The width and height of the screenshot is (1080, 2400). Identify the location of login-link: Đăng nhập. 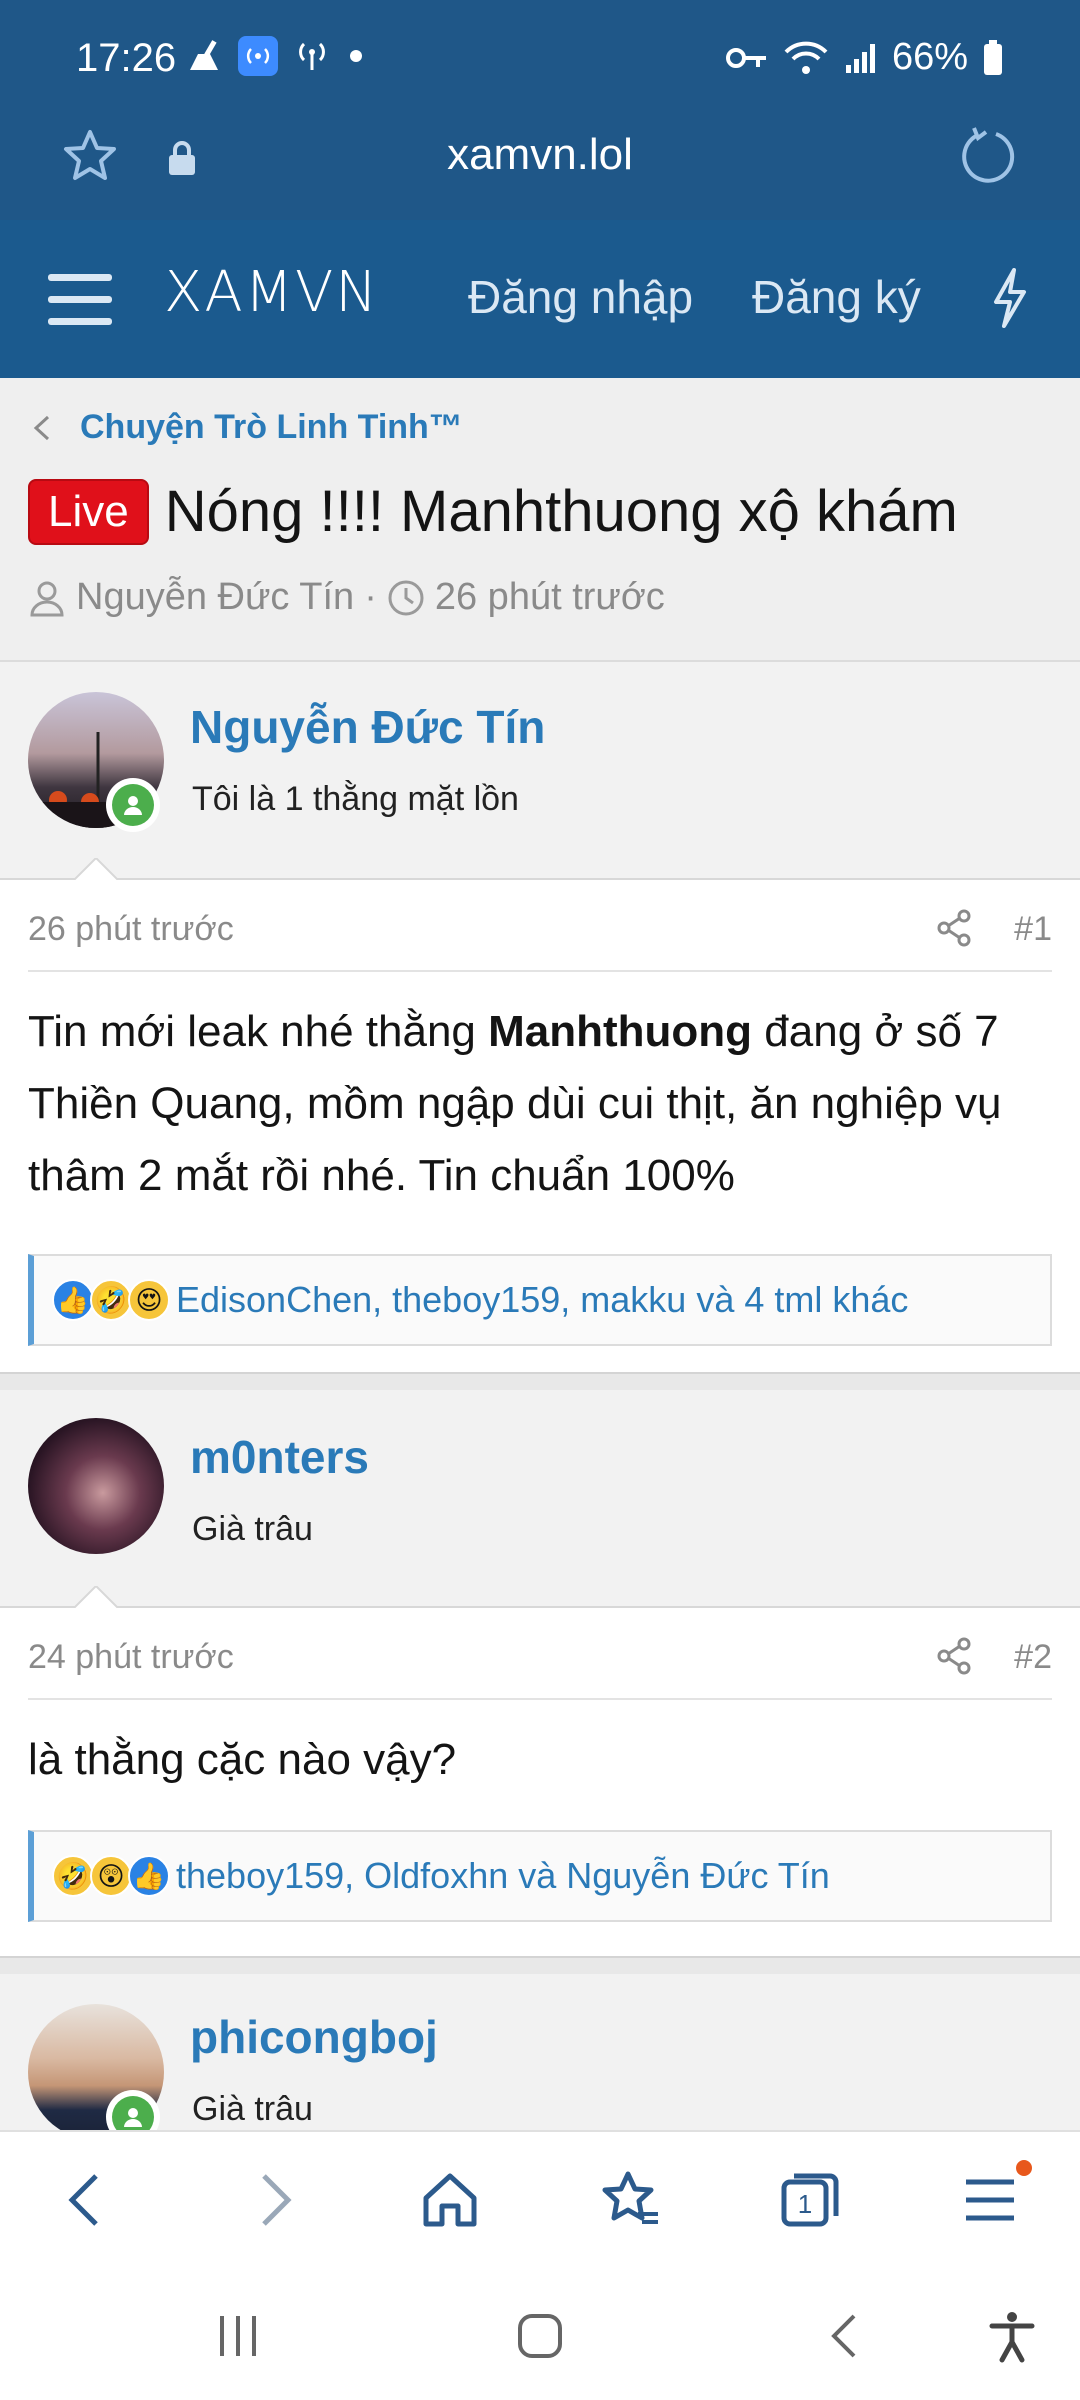
(580, 297).